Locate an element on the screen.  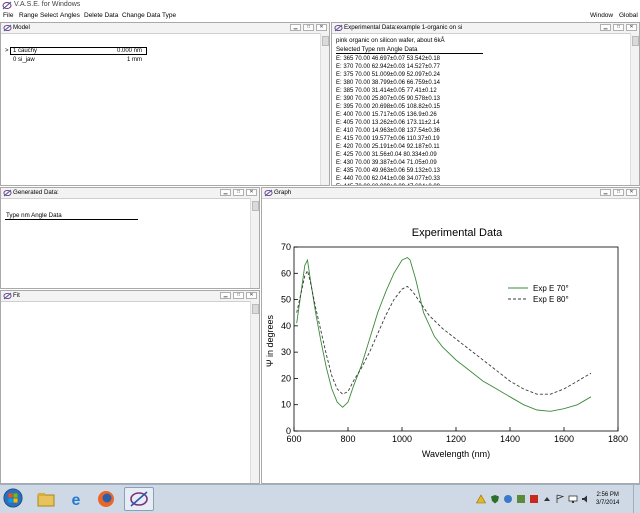
x-tick-label: 1800 is located at coordinates (618, 439).